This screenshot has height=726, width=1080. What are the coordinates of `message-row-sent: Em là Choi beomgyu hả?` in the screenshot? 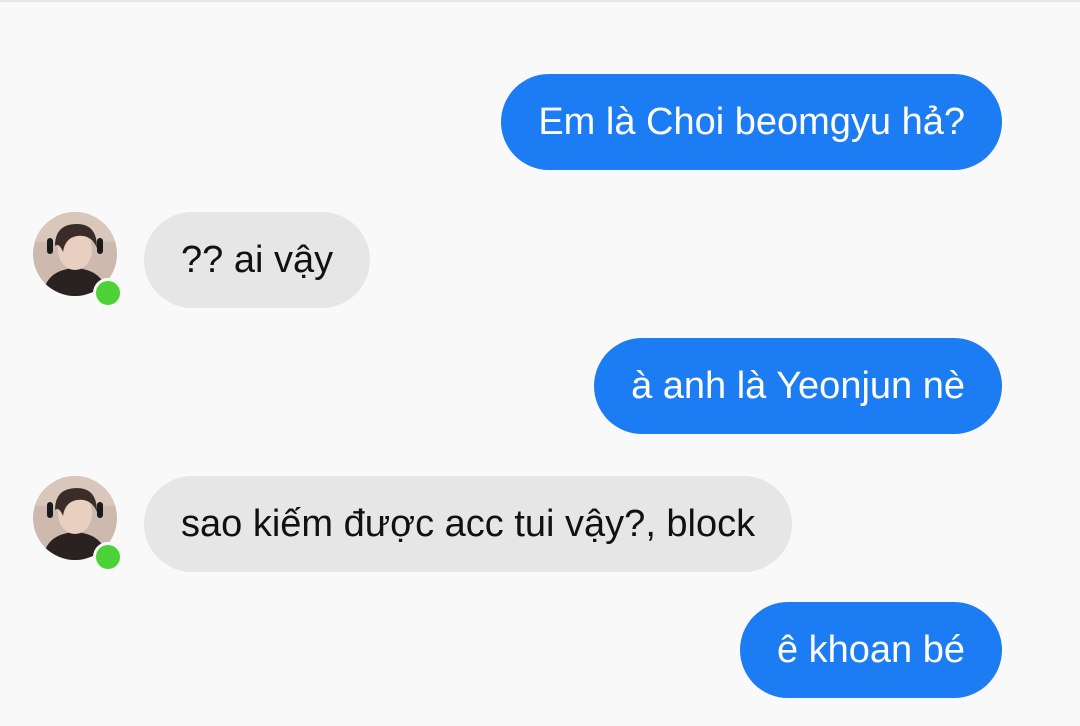 It's located at (540, 122).